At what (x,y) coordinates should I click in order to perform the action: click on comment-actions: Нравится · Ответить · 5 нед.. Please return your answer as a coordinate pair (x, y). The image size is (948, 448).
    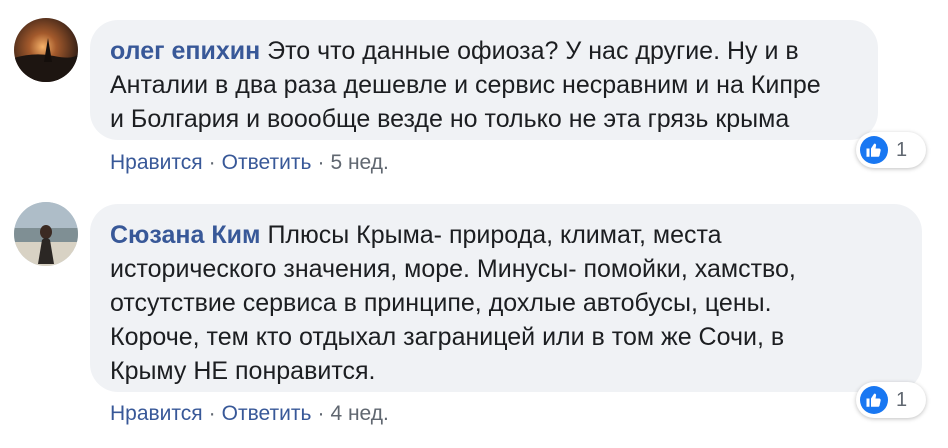
    Looking at the image, I should click on (249, 163).